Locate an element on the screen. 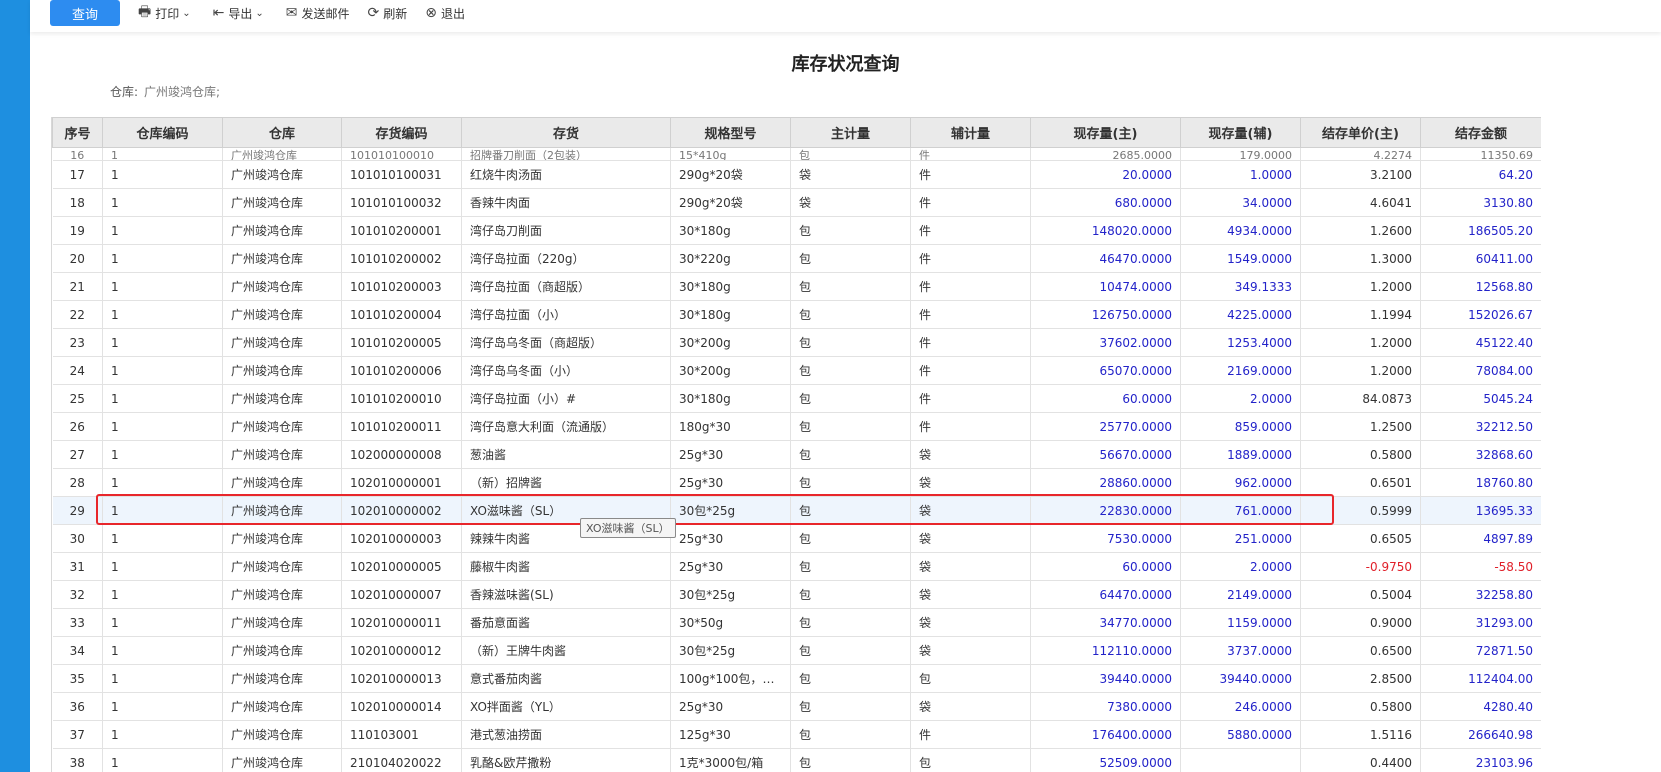 This screenshot has width=1661, height=772. export-button: ⇤ 导出 ⌄ is located at coordinates (240, 13).